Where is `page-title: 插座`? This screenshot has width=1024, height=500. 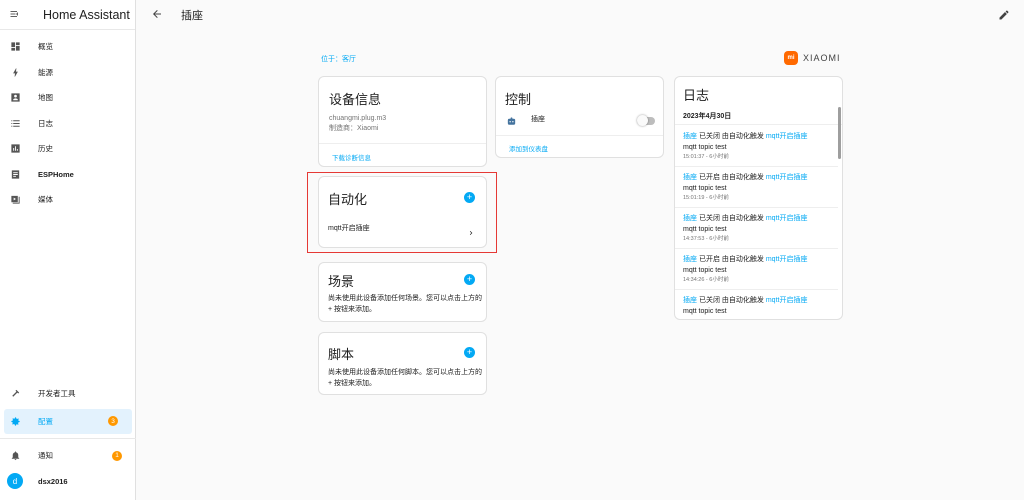 page-title: 插座 is located at coordinates (192, 16).